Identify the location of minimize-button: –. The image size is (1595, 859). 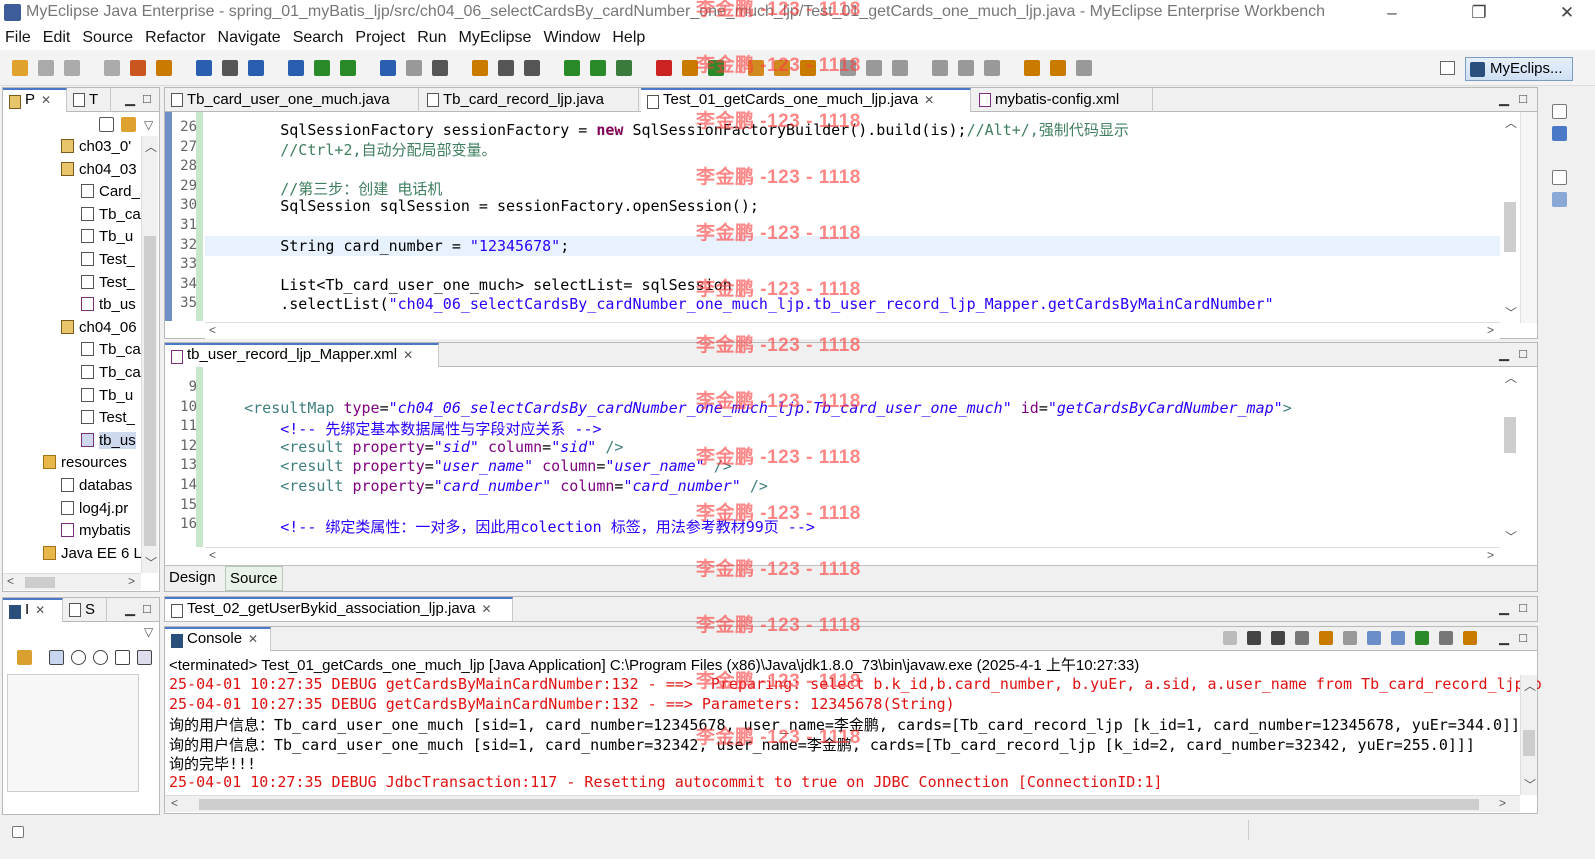
(1392, 13).